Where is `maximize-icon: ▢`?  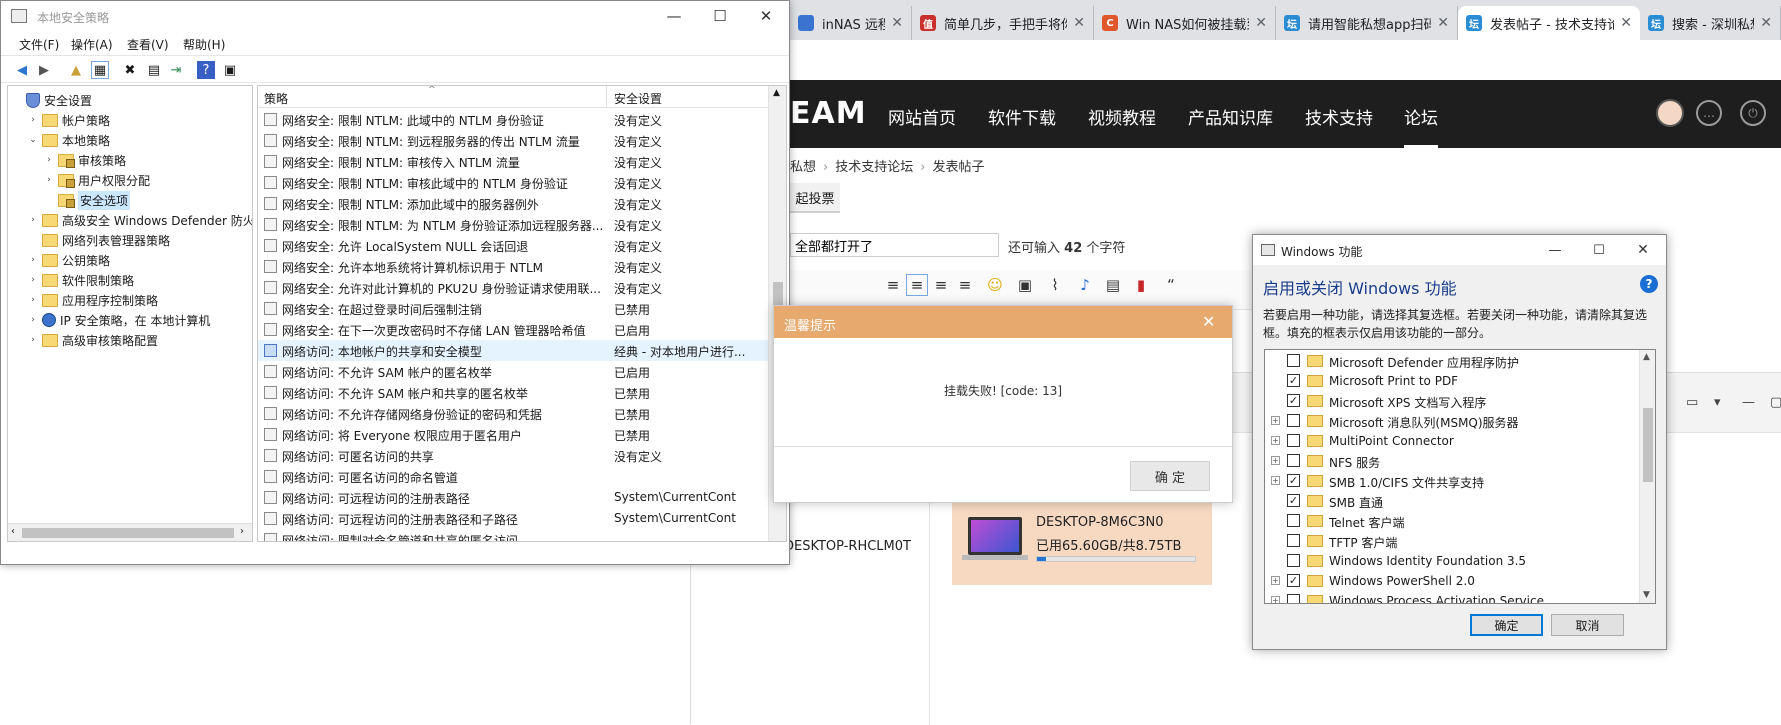
maximize-icon: ▢ is located at coordinates (1775, 402).